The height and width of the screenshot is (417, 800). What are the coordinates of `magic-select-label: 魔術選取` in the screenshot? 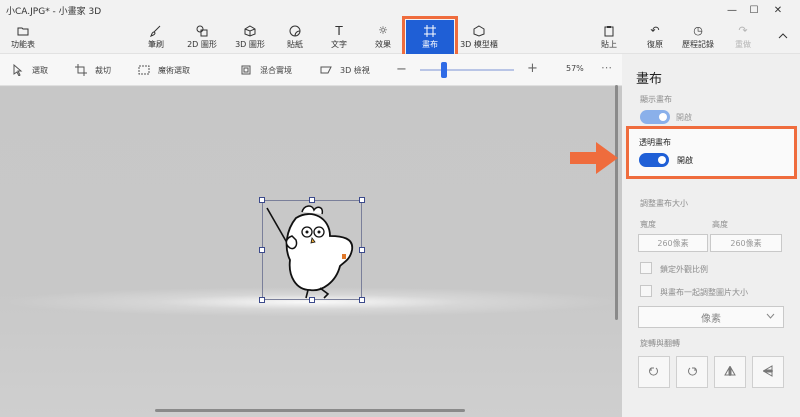 It's located at (174, 70).